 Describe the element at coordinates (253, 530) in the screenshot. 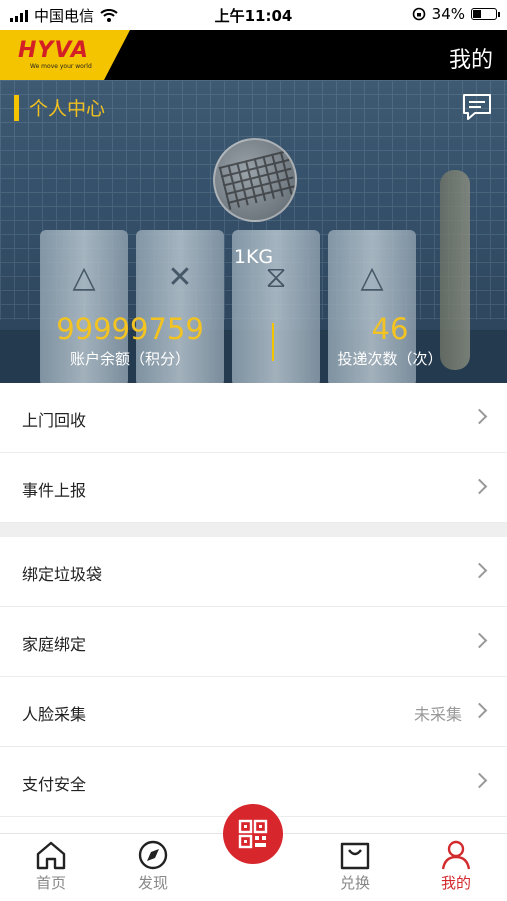

I see `section-divider` at that location.